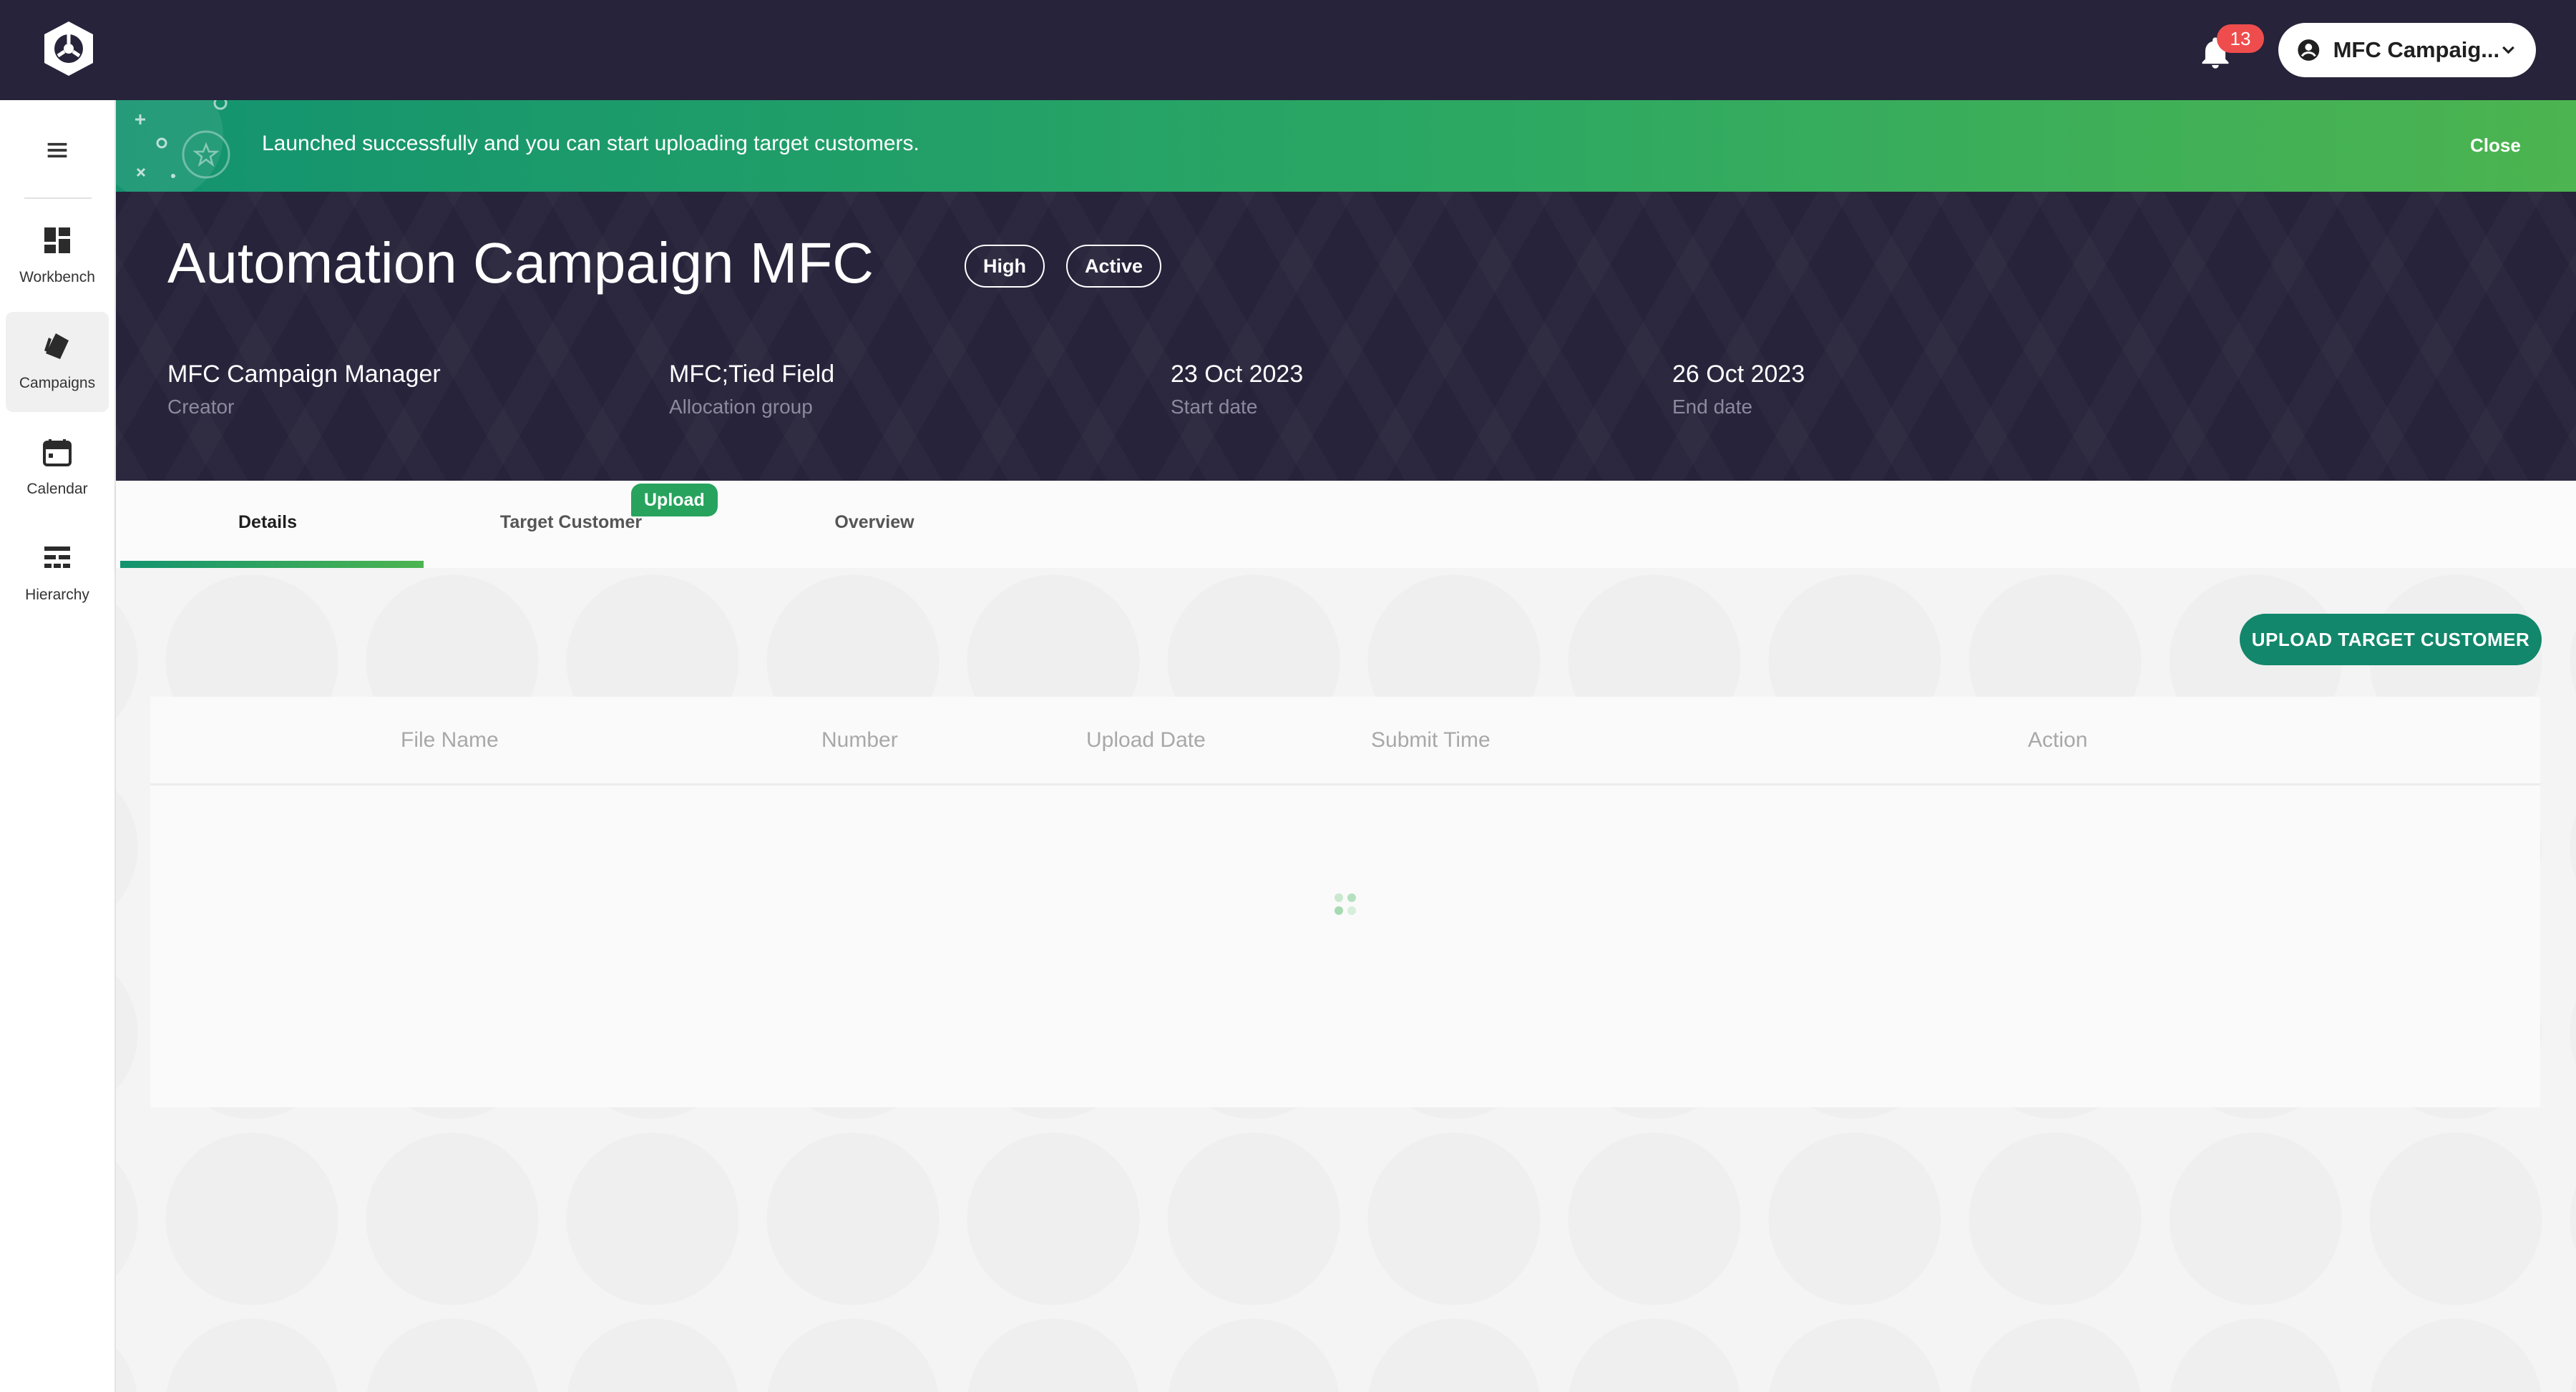 This screenshot has height=1392, width=2576. I want to click on celebration-decoration-icon, so click(173, 146).